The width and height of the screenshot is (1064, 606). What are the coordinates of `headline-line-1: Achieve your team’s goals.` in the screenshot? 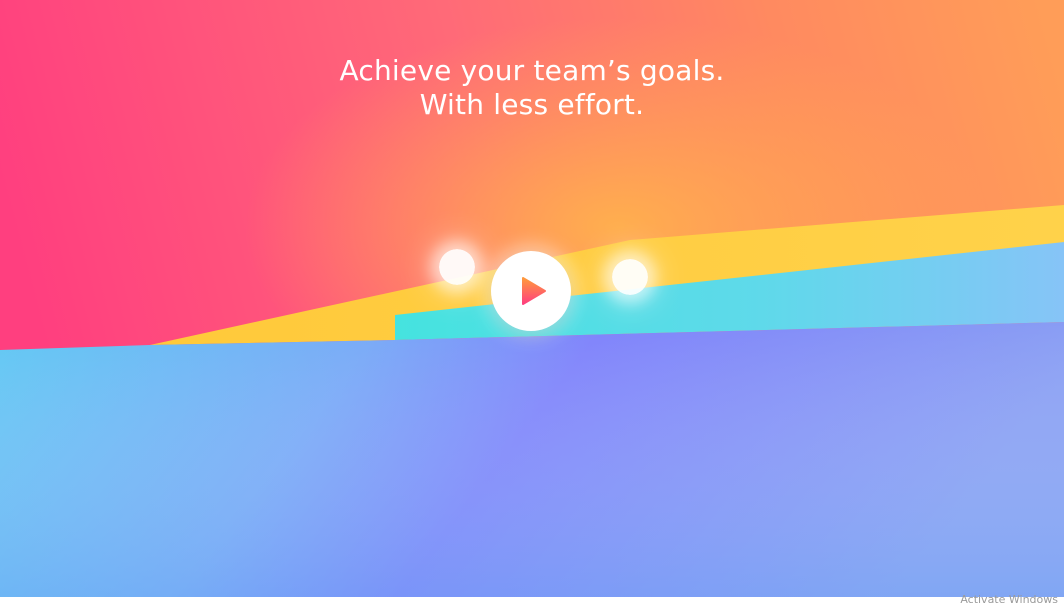 It's located at (532, 70).